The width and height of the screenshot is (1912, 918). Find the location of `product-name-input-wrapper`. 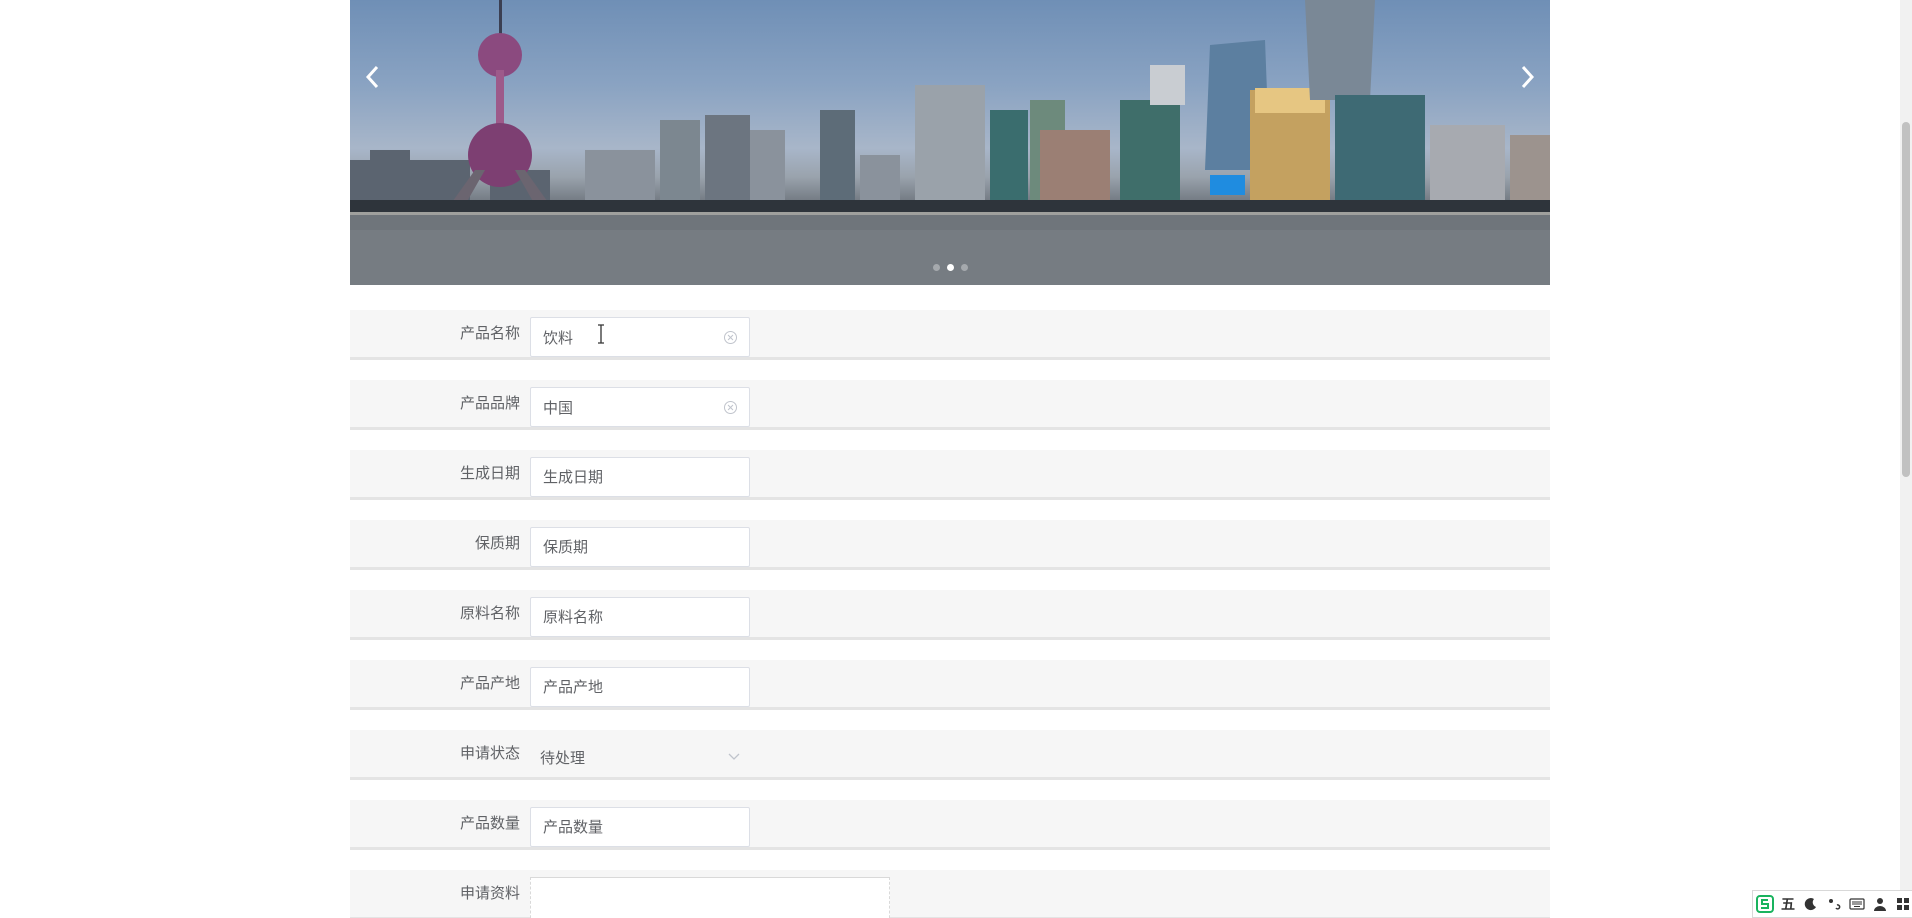

product-name-input-wrapper is located at coordinates (640, 337).